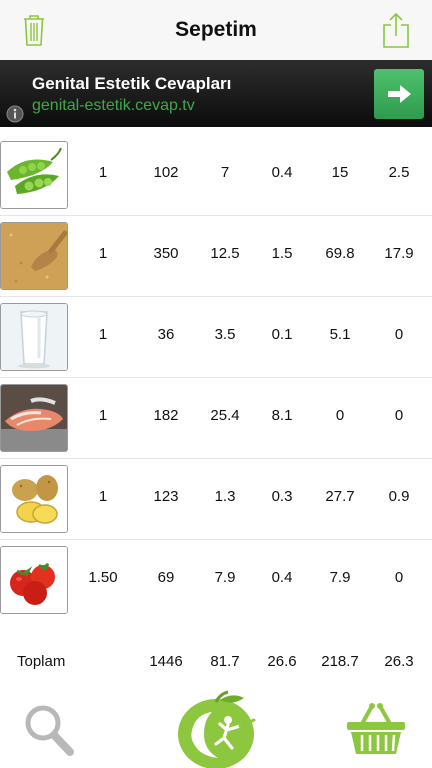 This screenshot has height=768, width=432. I want to click on info-icon, so click(15, 114).